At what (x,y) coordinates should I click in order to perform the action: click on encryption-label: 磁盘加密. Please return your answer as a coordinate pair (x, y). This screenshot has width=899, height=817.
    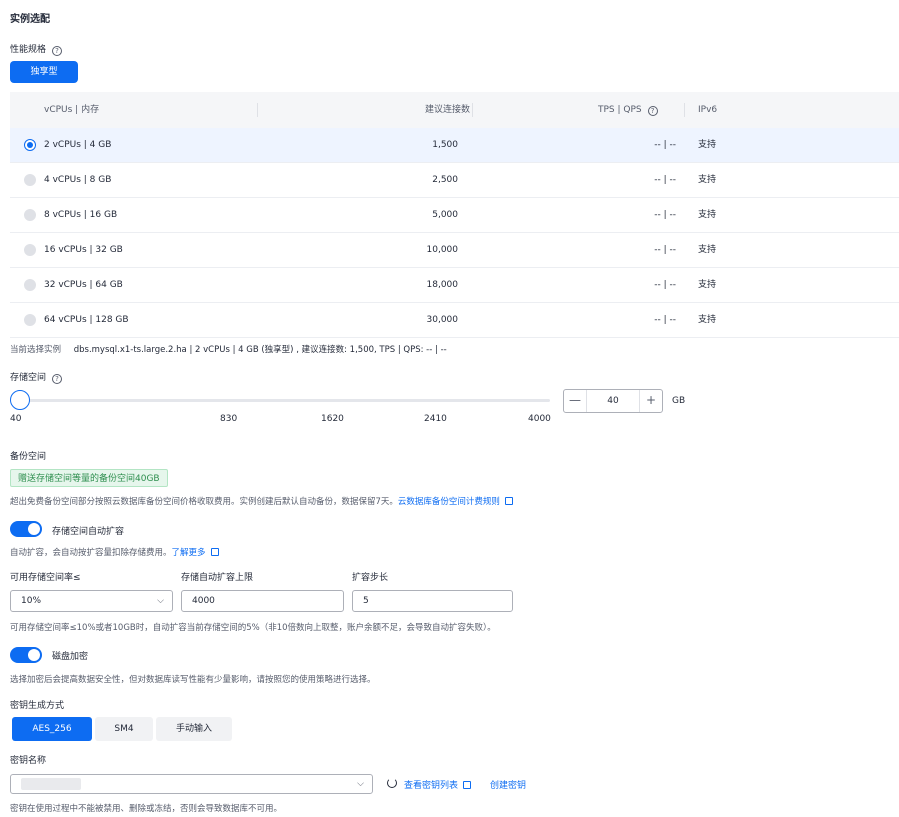
    Looking at the image, I should click on (70, 657).